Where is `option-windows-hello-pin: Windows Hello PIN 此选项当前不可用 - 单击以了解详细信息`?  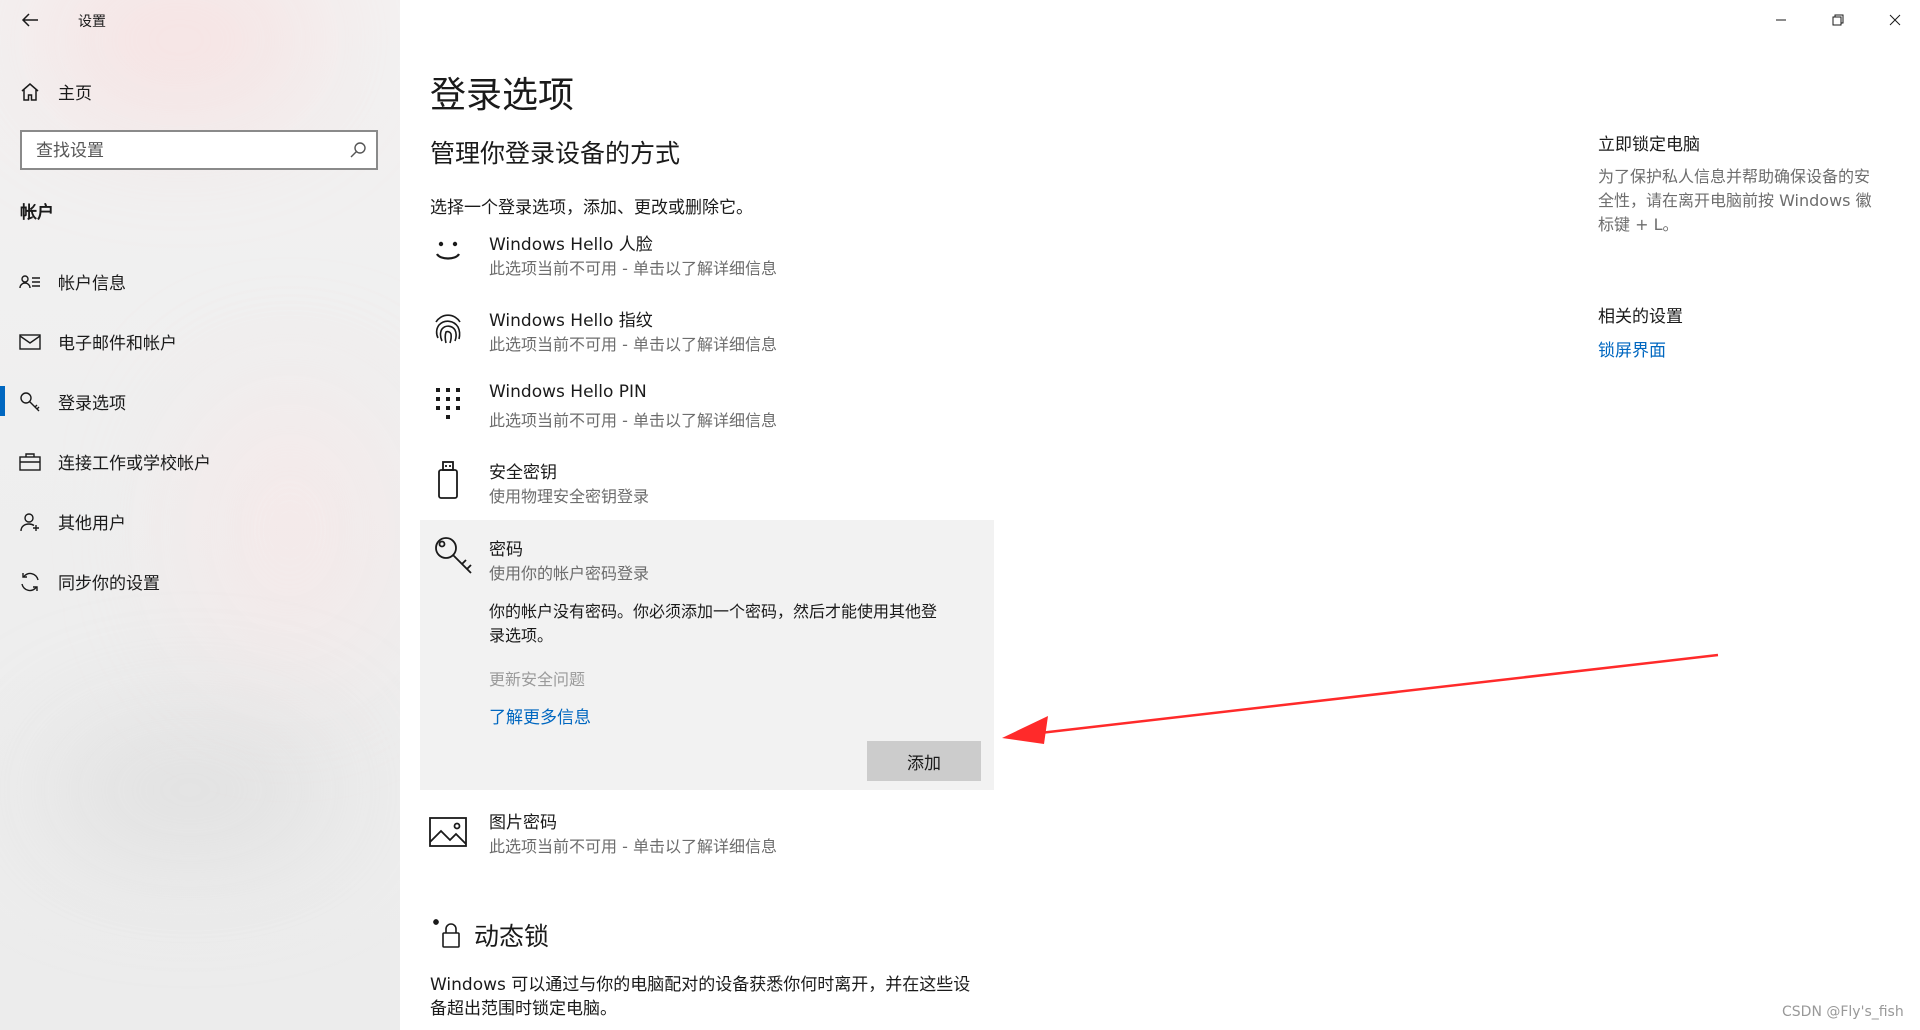
option-windows-hello-pin: Windows Hello PIN 此选项当前不可用 - 单击以了解详细信息 is located at coordinates (707, 410).